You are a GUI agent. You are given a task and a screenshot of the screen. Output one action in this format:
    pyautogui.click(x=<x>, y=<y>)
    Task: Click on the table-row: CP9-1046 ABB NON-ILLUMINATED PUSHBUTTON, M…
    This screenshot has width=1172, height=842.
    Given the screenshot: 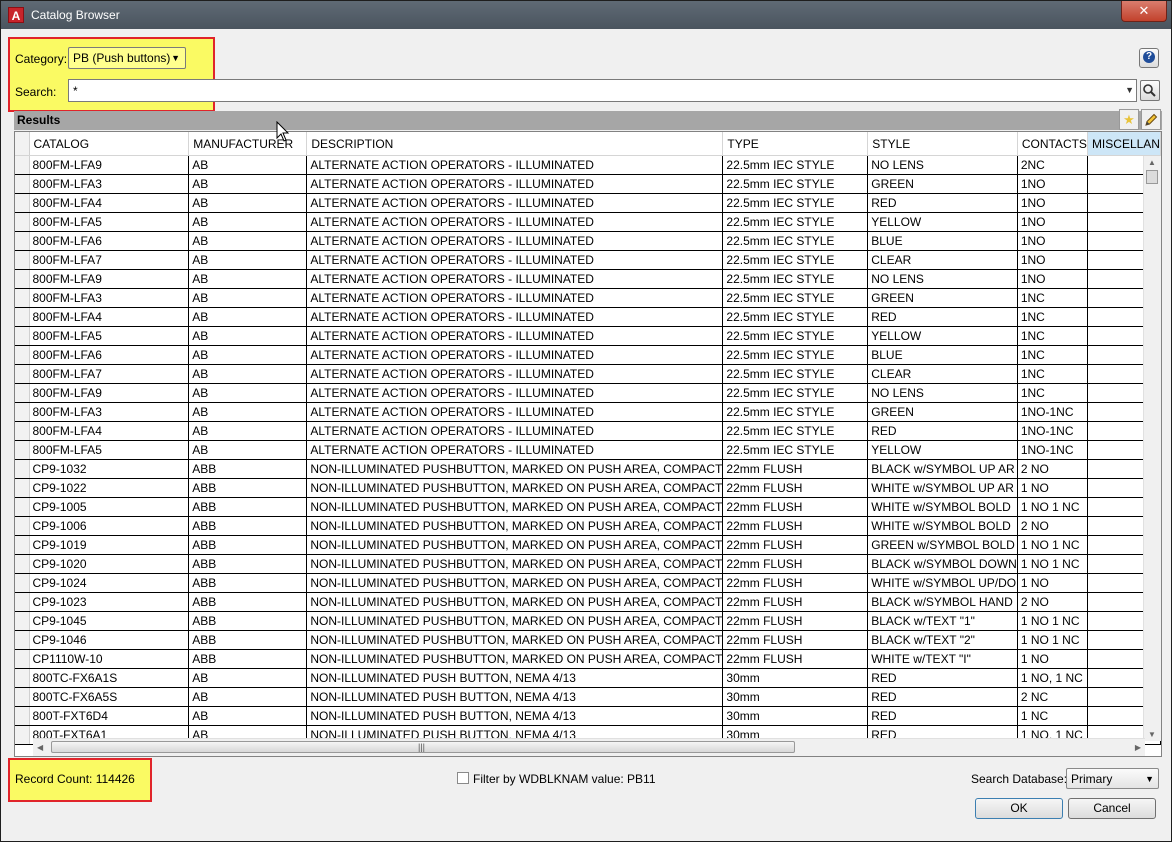 What is the action you would take?
    pyautogui.click(x=588, y=640)
    